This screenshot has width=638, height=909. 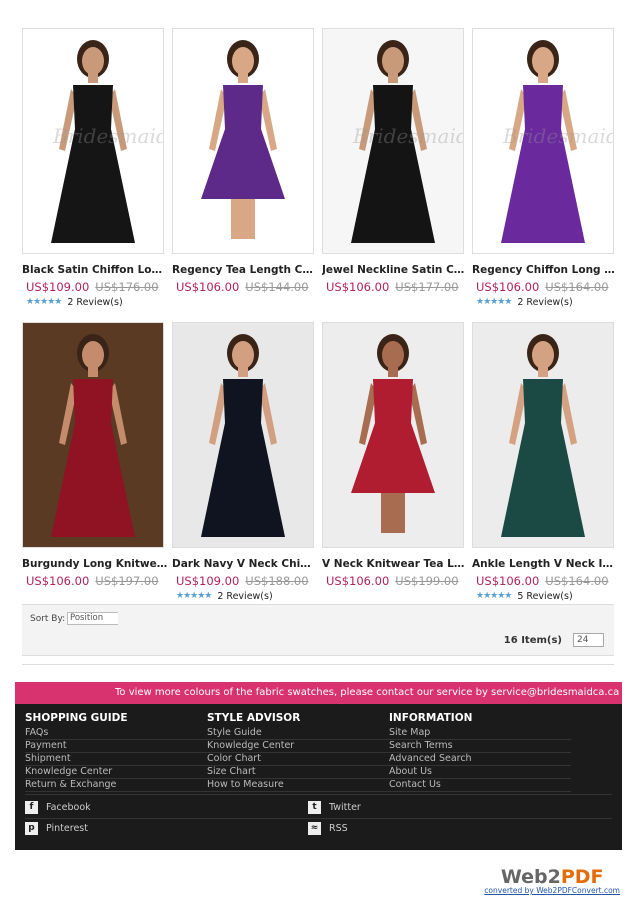 What do you see at coordinates (427, 581) in the screenshot?
I see `old-price: US$199.00` at bounding box center [427, 581].